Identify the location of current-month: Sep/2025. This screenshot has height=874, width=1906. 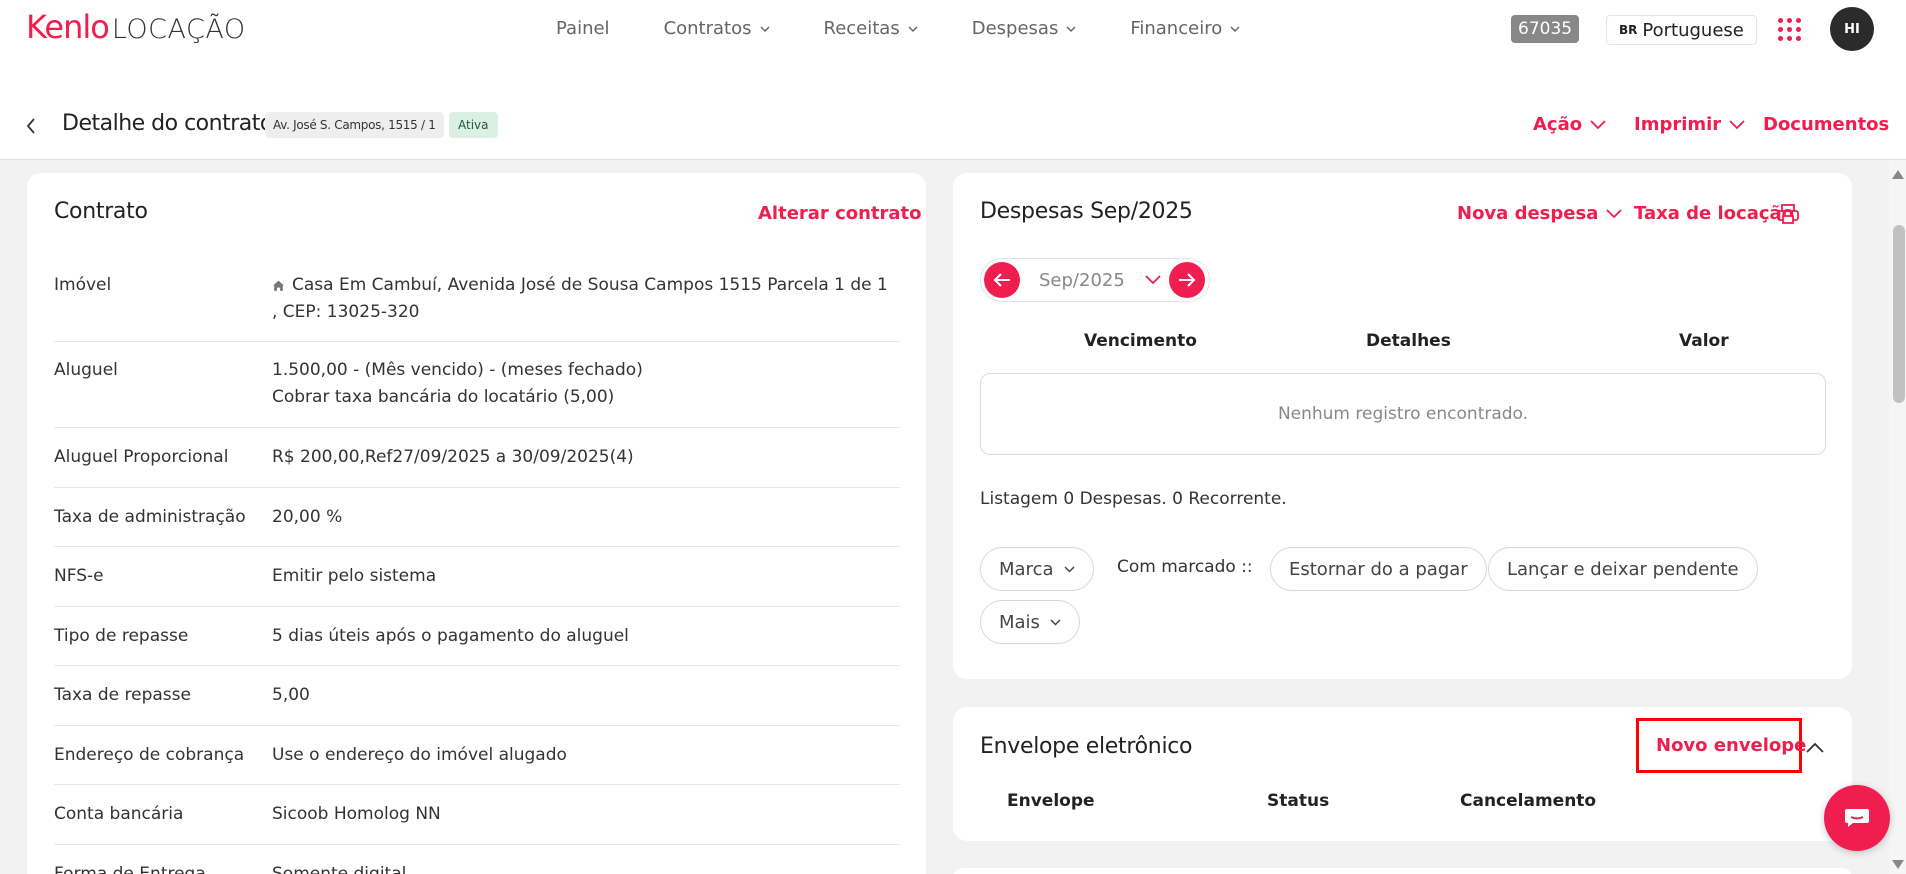
(1082, 280).